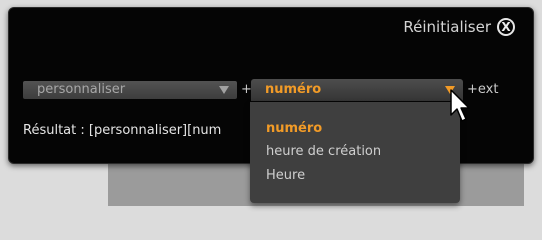  I want to click on mouse-pointer-icon, so click(460, 105).